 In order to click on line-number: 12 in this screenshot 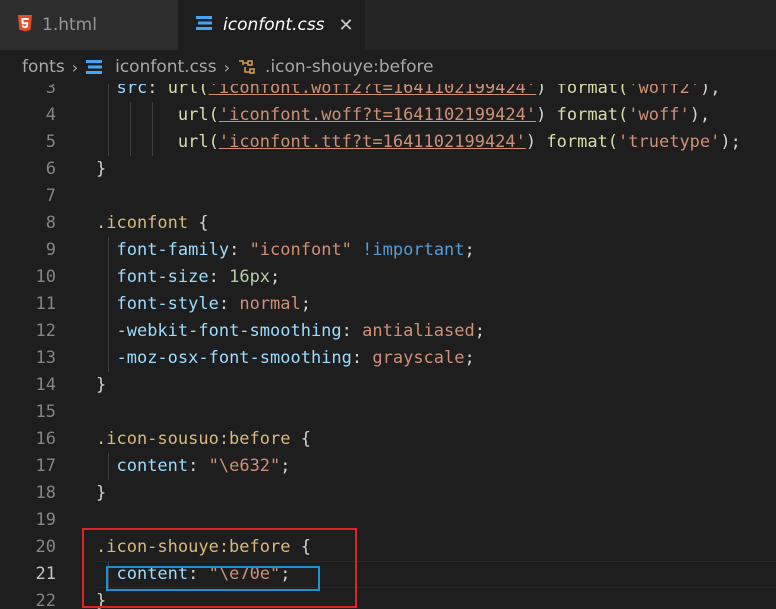, I will do `click(45, 331)`.